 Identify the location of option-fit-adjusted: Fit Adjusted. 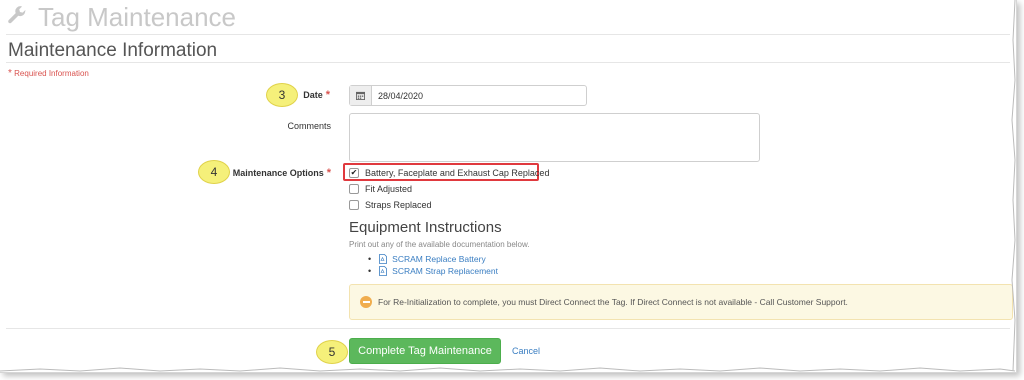
(380, 189).